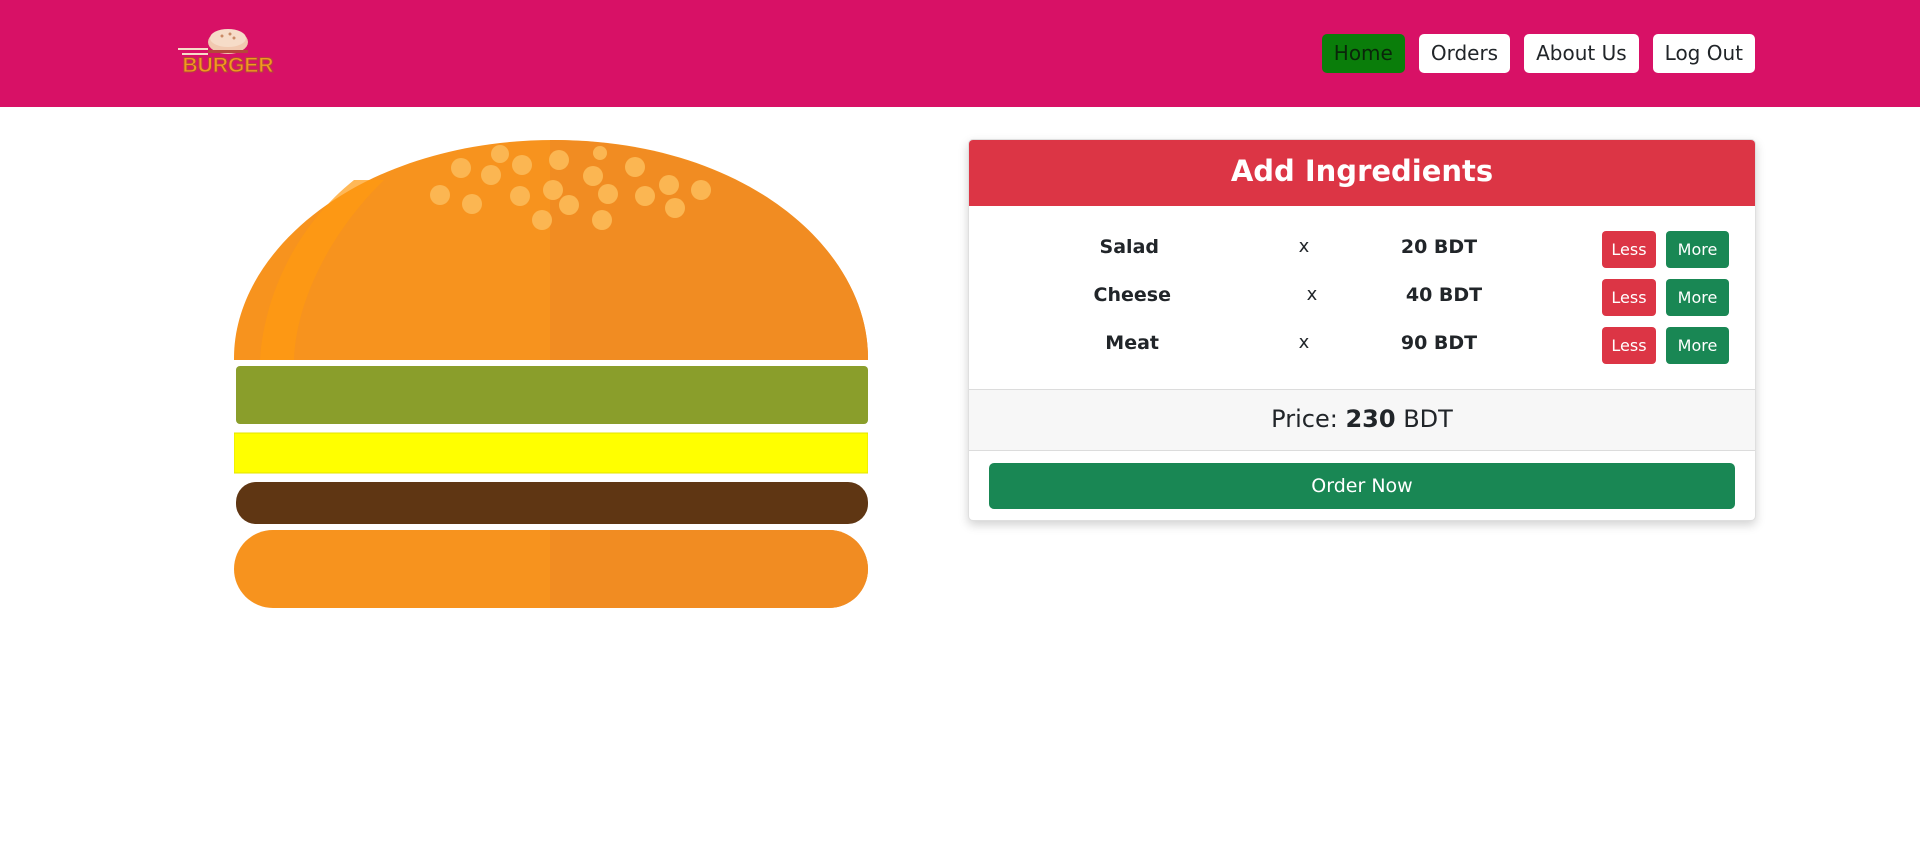 This screenshot has height=868, width=1920. Describe the element at coordinates (1362, 344) in the screenshot. I see `ingredient-row-meat: Meat x 90 BDT Less More` at that location.